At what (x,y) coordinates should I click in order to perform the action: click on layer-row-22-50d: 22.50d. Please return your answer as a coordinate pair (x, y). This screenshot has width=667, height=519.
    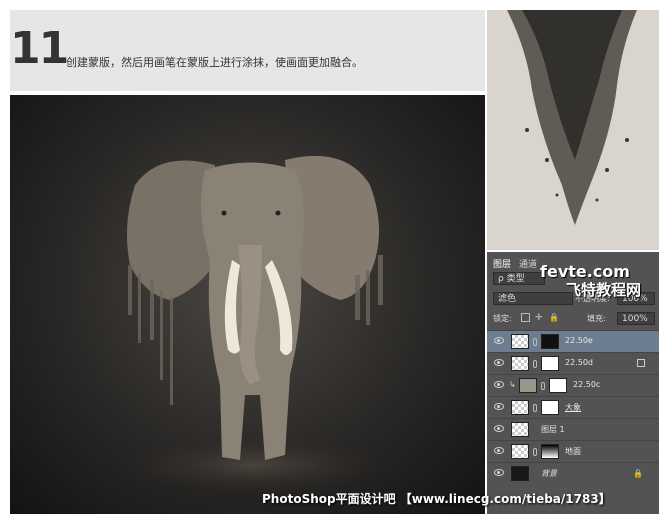
    Looking at the image, I should click on (573, 363).